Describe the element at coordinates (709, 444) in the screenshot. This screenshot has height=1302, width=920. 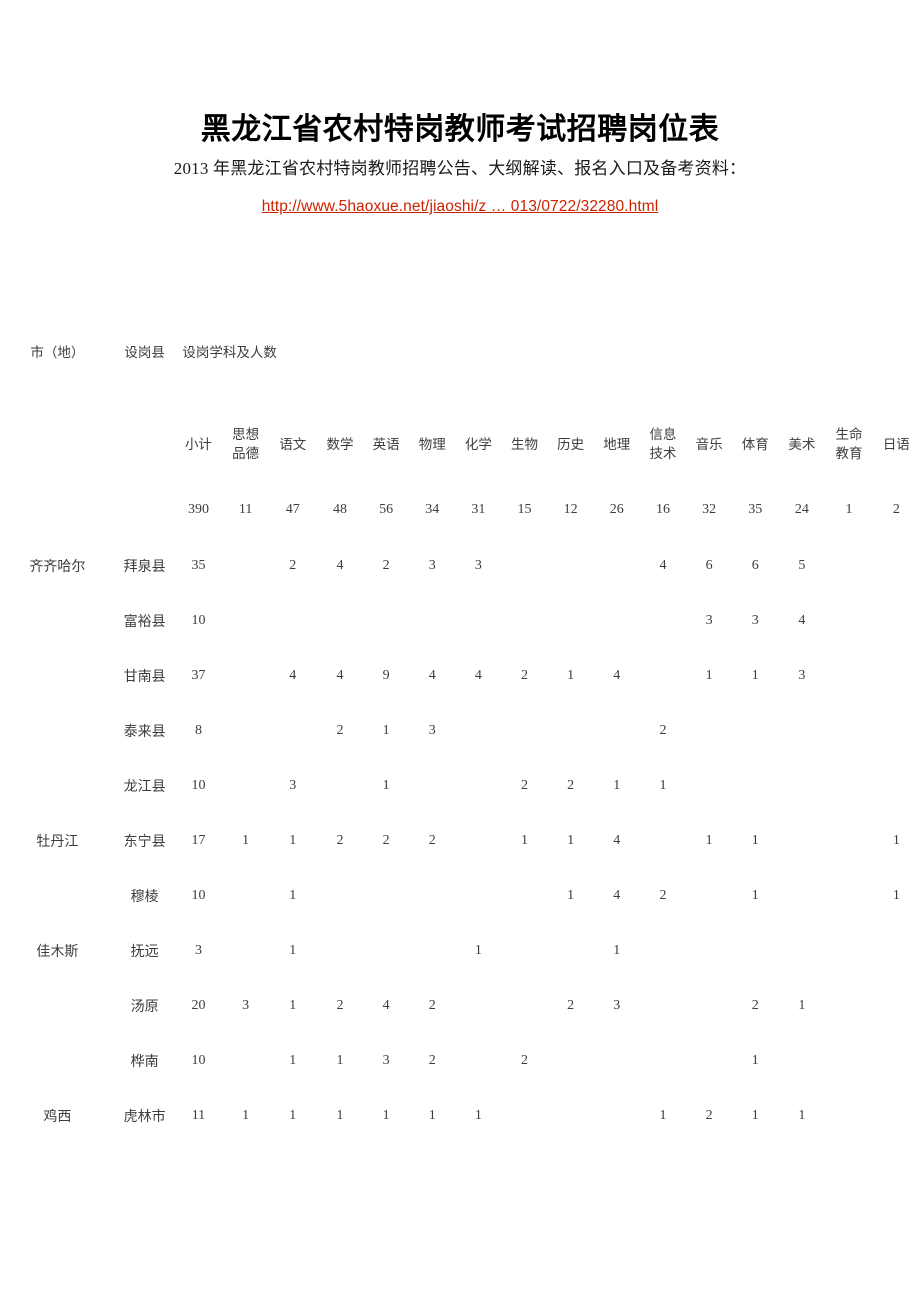
I see `col-header-music: 音乐` at that location.